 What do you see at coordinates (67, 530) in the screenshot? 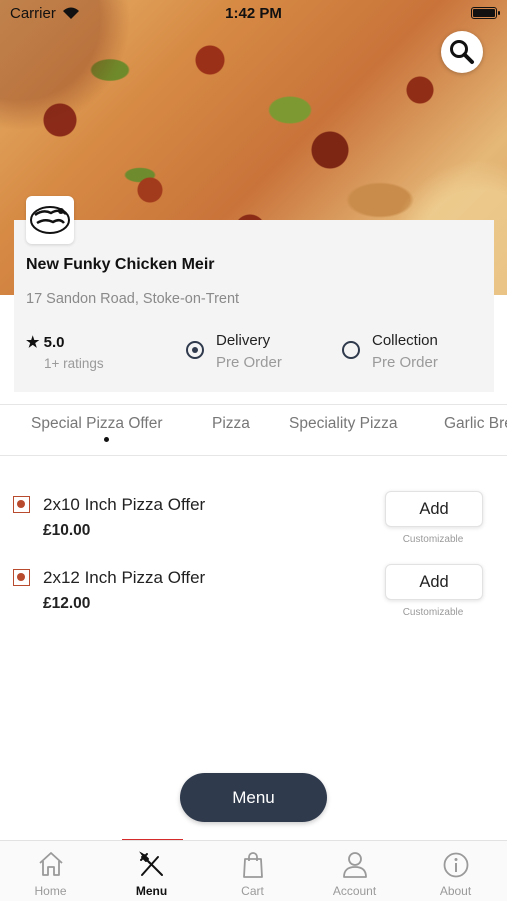
I see `item-price: £10.00` at bounding box center [67, 530].